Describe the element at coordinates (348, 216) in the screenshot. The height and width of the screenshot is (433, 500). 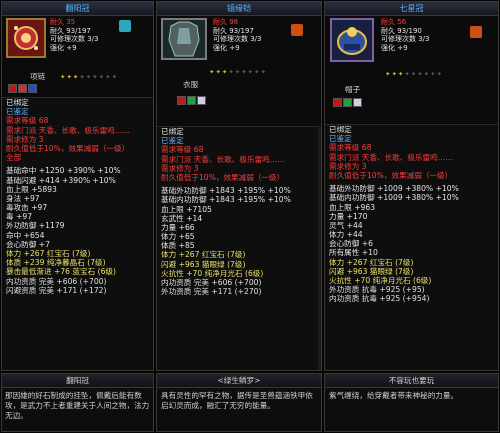
I see `stat-line: 力量 +170` at that location.